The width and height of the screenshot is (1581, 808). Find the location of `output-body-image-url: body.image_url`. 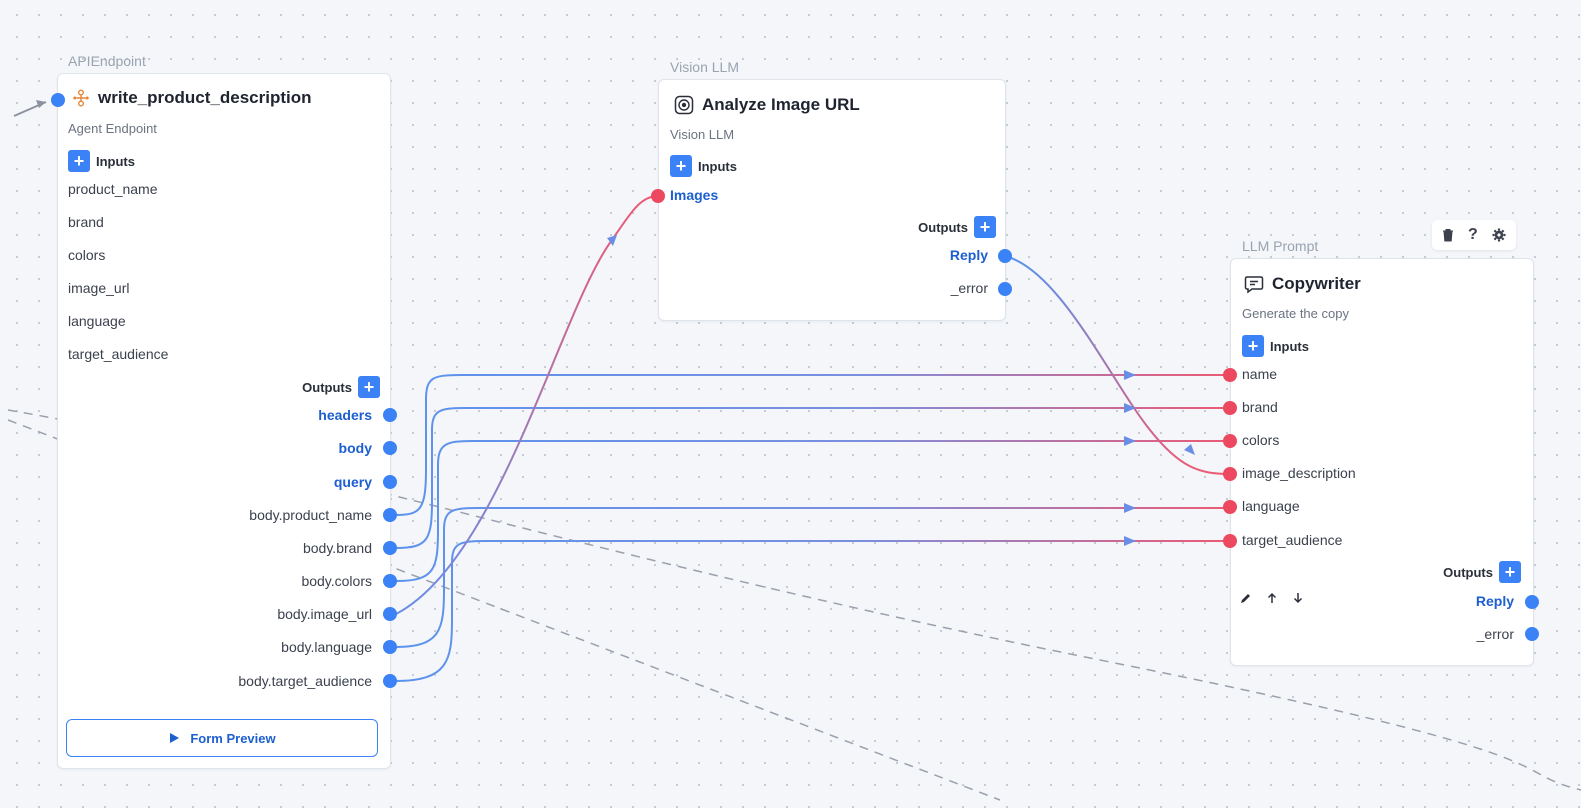

output-body-image-url: body.image_url is located at coordinates (324, 614).